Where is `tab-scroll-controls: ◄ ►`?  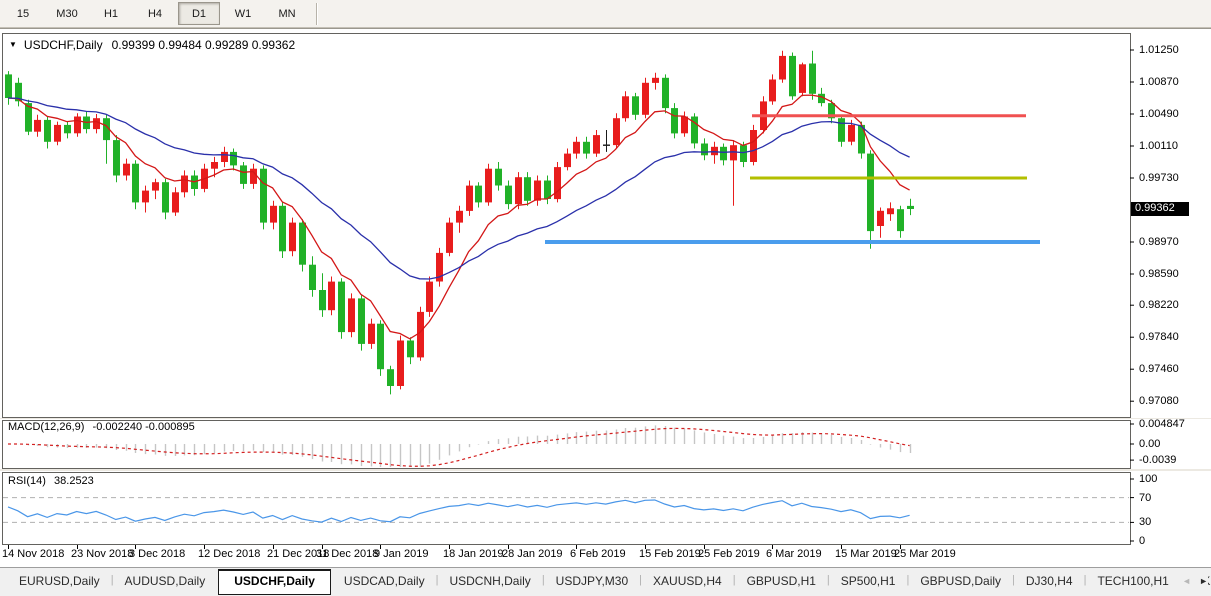 tab-scroll-controls: ◄ ► is located at coordinates (1192, 581).